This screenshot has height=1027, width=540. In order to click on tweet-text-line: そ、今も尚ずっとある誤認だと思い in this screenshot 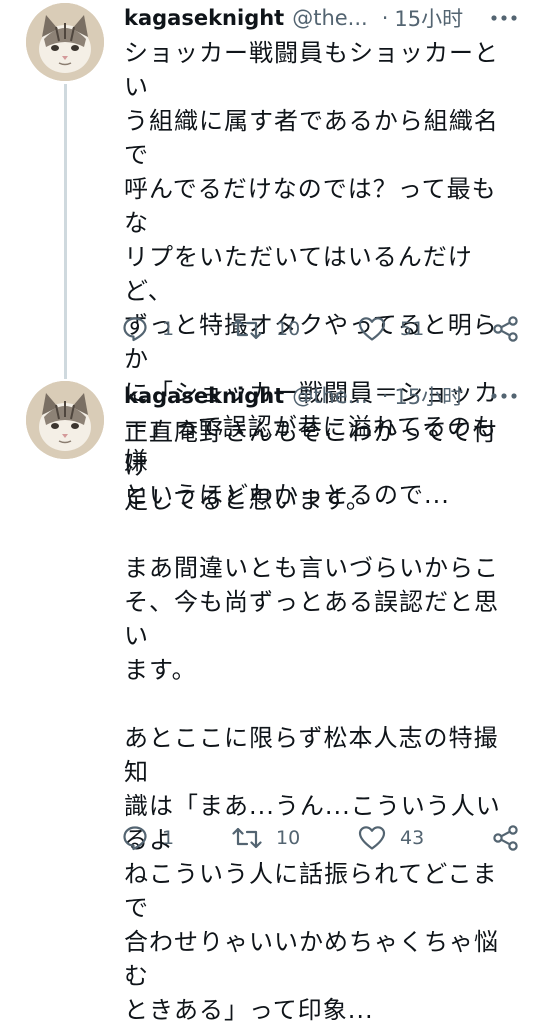, I will do `click(311, 619)`.